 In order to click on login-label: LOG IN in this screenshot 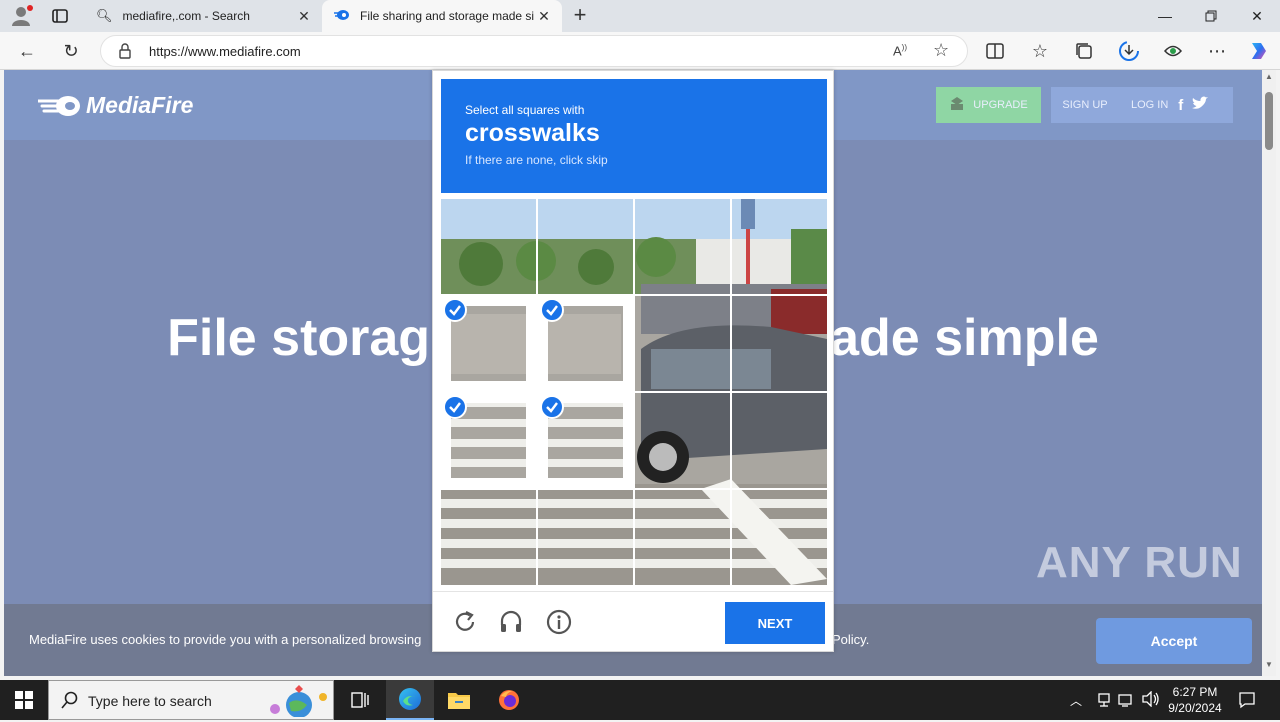, I will do `click(1150, 105)`.